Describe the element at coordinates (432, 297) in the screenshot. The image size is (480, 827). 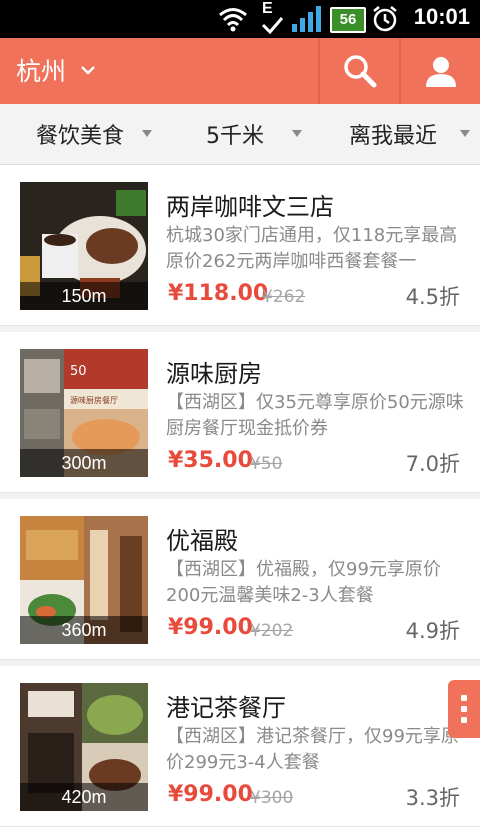
I see `discount-label: 4.5折` at that location.